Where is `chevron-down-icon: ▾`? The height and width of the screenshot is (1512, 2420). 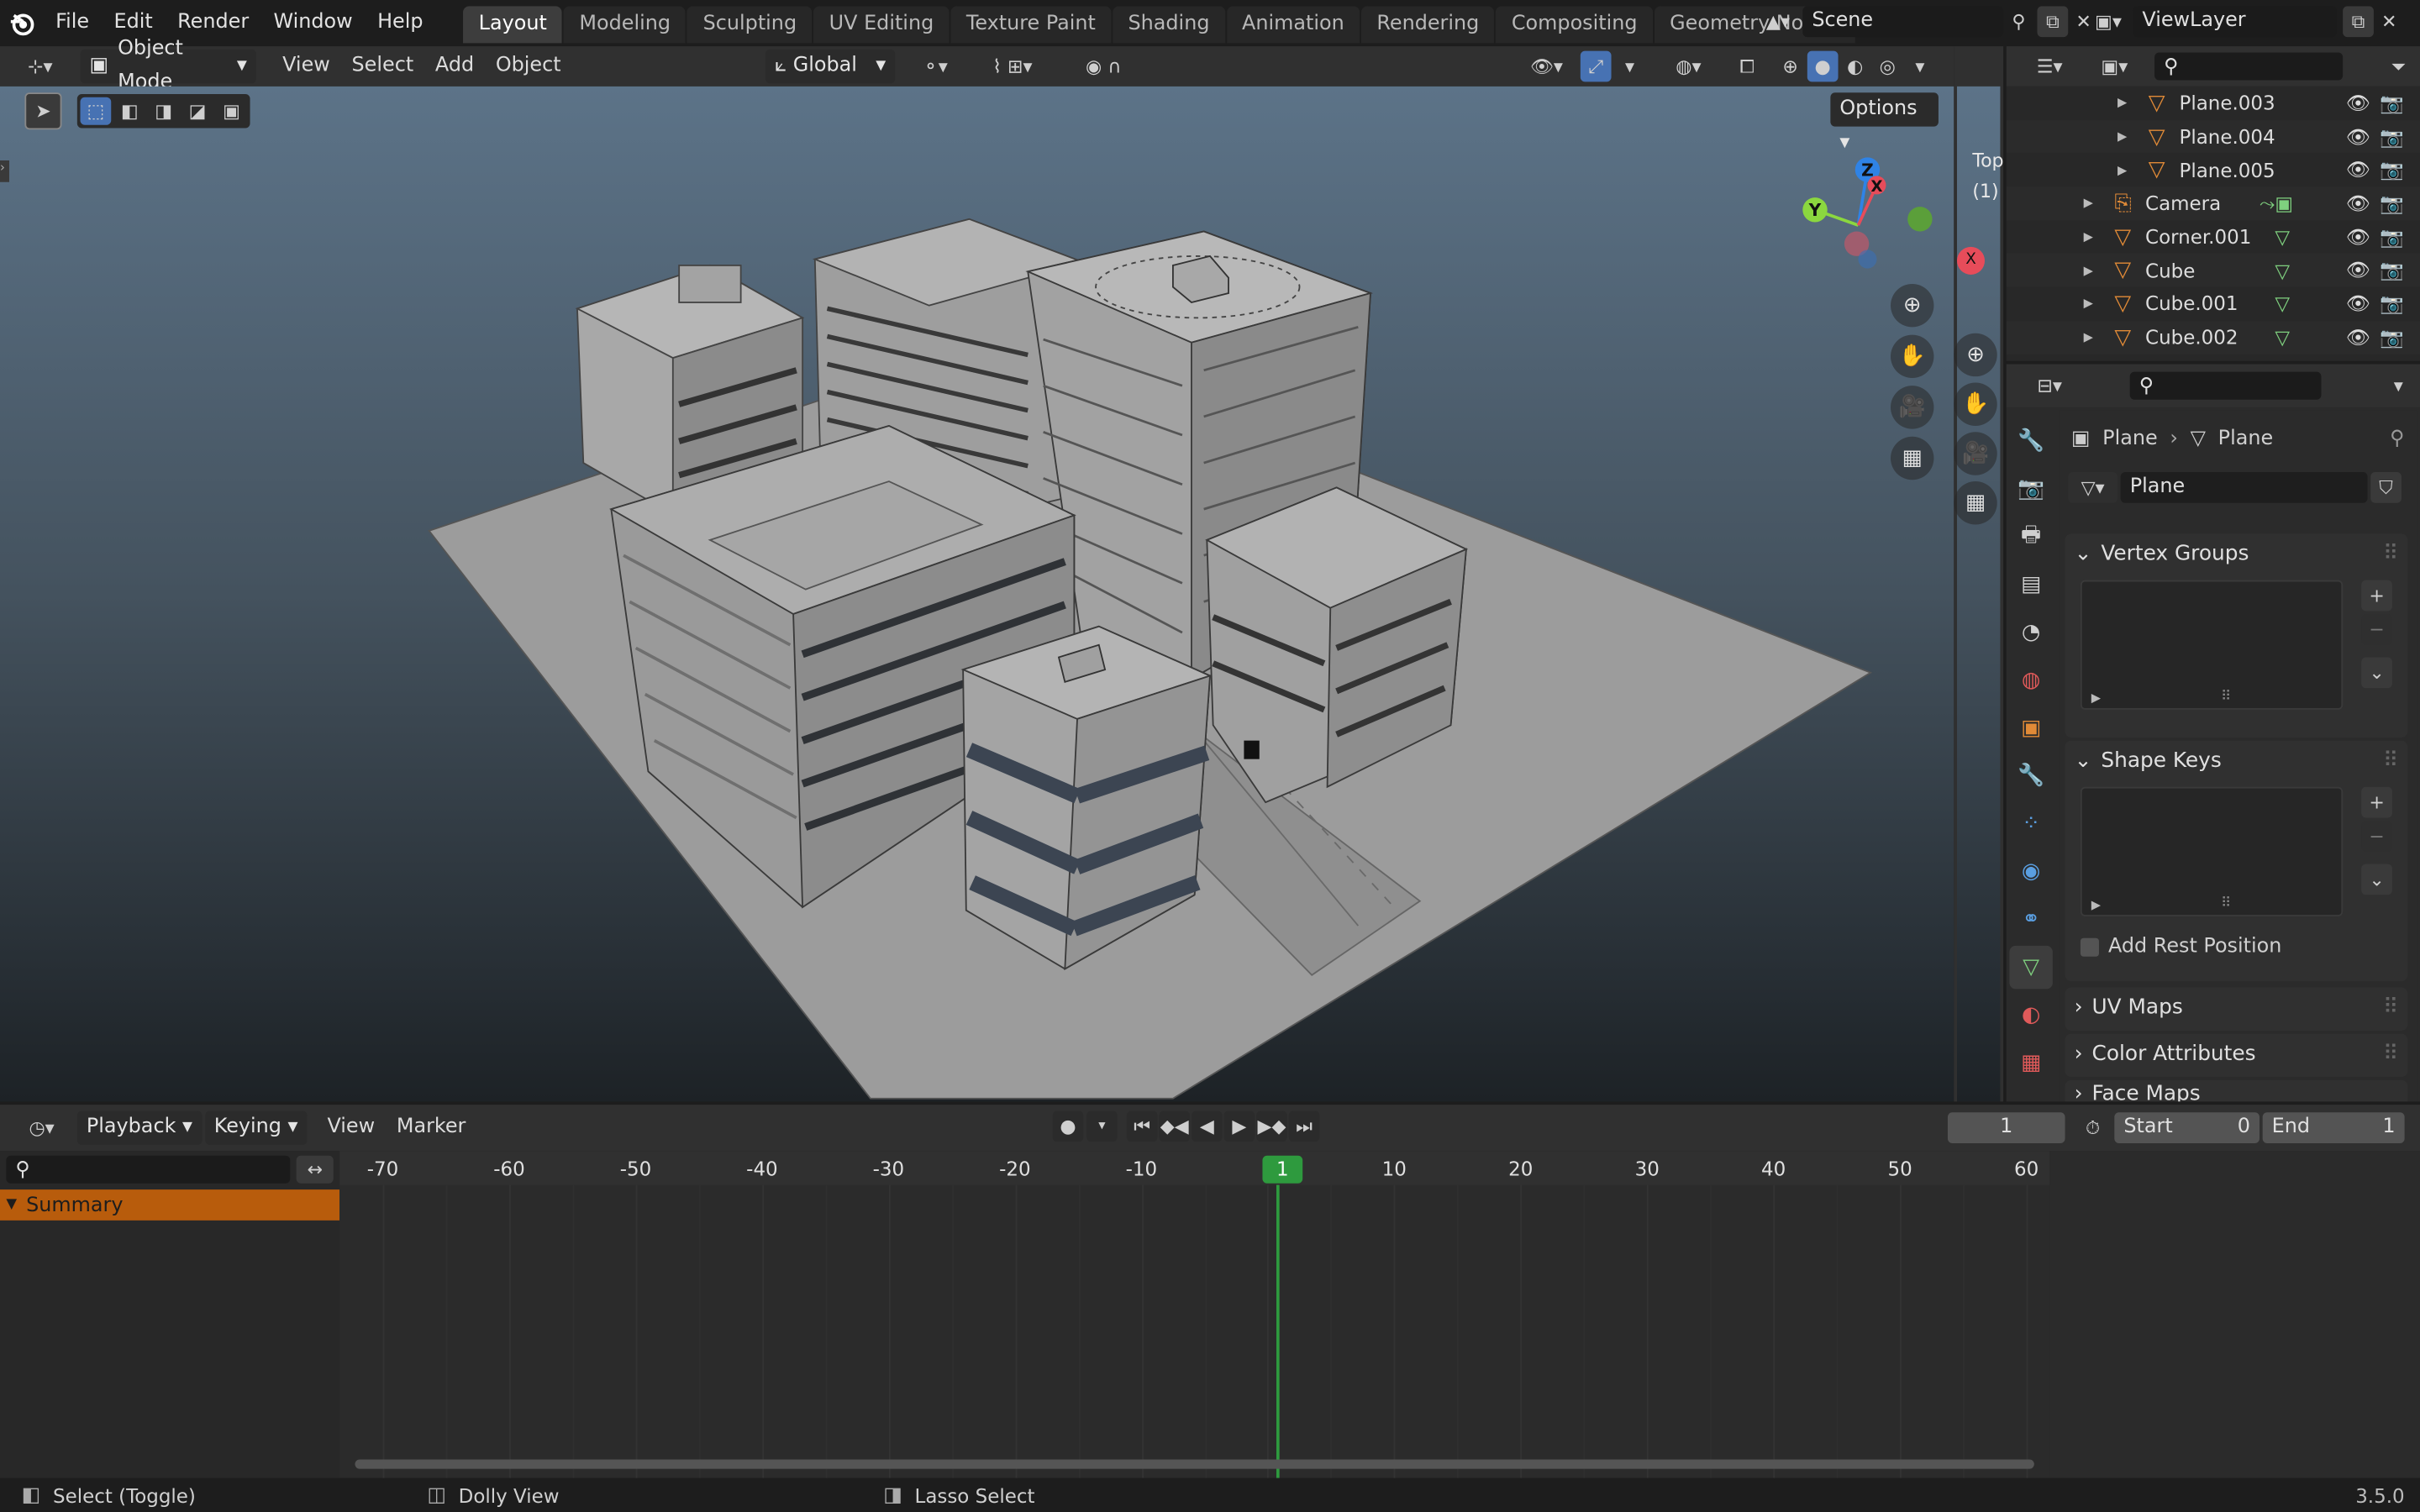 chevron-down-icon: ▾ is located at coordinates (2398, 386).